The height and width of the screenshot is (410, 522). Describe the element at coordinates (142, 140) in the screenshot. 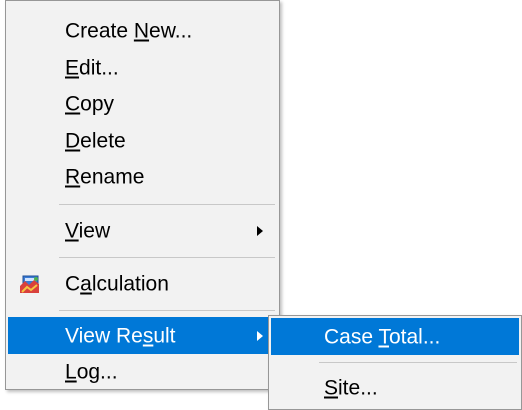

I see `menu-item-delete: Delete` at that location.